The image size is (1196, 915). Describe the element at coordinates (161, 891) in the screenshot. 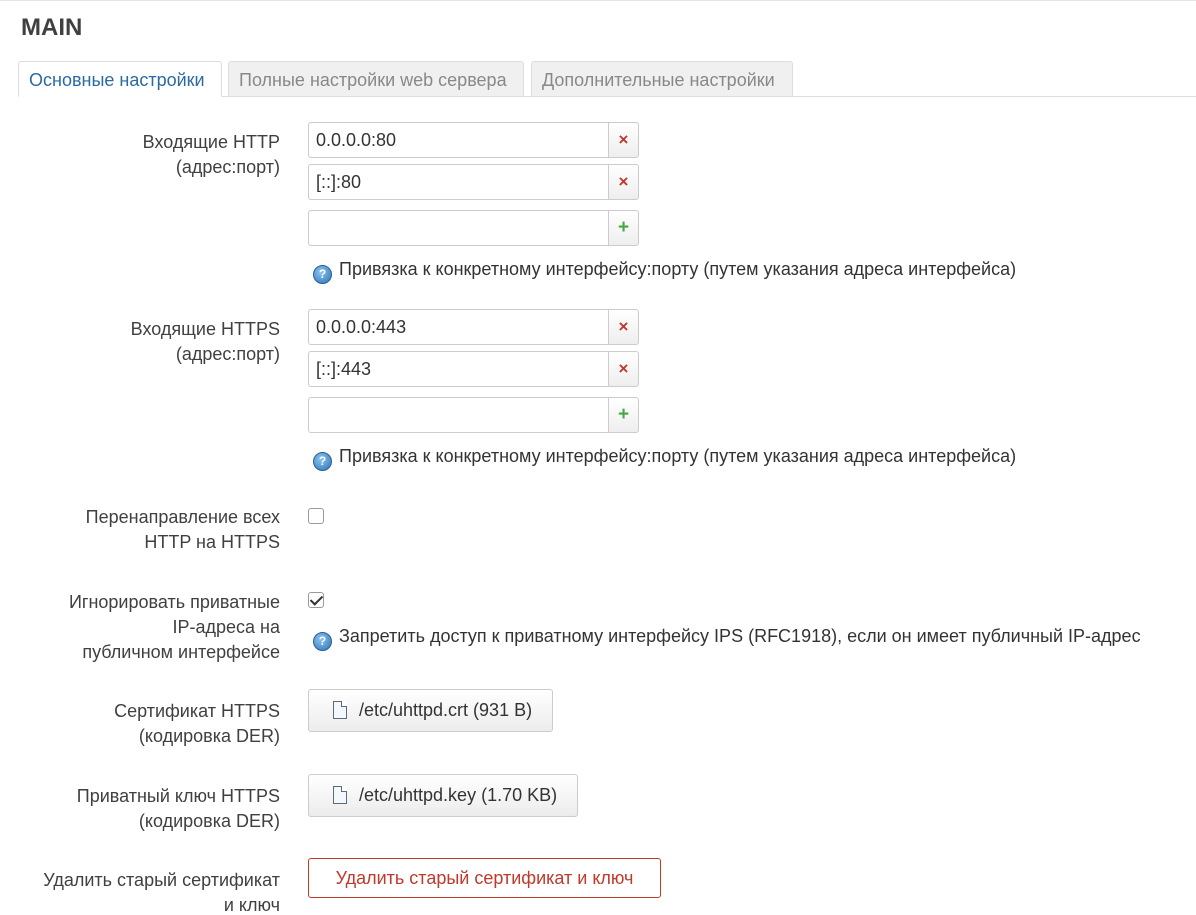

I see `remove-cert-label: Удалить старый сертификат и ключ` at that location.